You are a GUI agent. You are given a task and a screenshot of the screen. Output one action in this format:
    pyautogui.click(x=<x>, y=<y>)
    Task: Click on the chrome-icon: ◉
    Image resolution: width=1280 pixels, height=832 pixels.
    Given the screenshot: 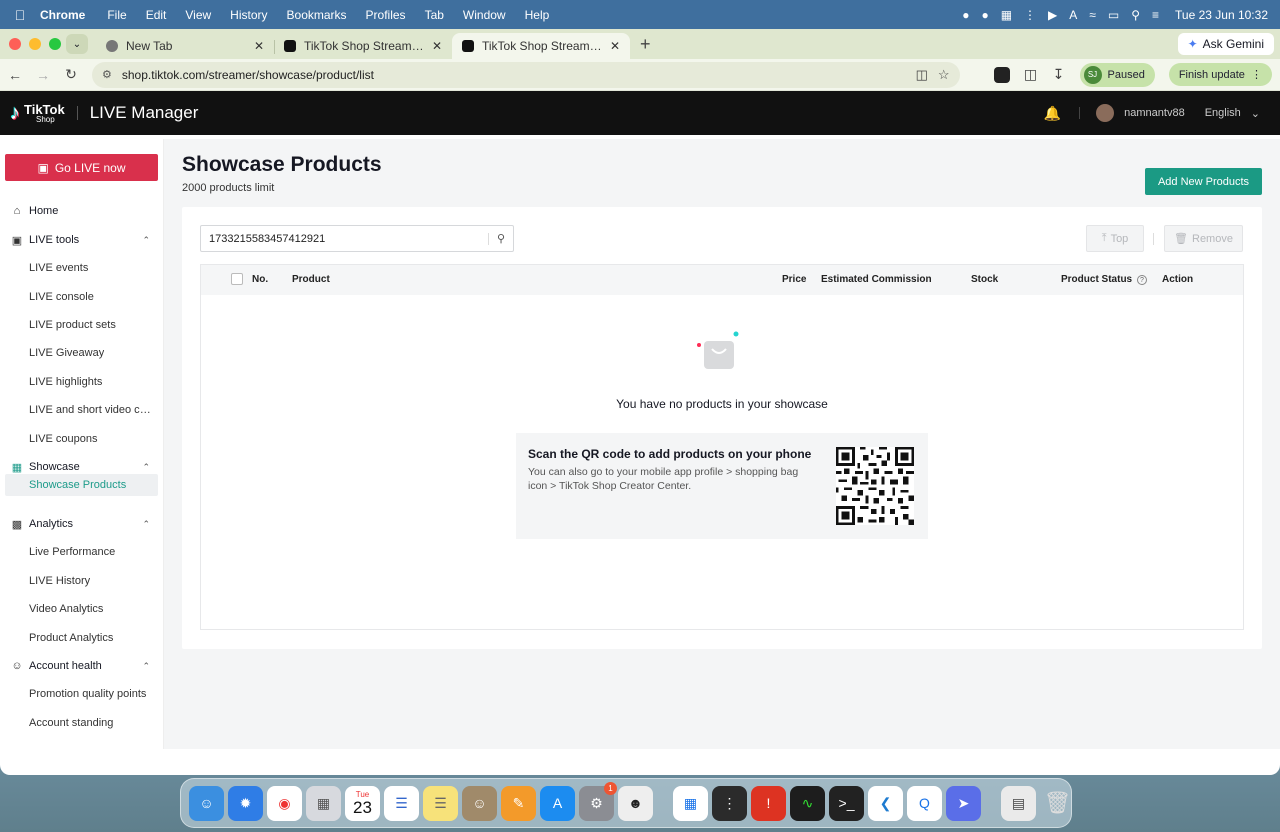 What is the action you would take?
    pyautogui.click(x=284, y=803)
    